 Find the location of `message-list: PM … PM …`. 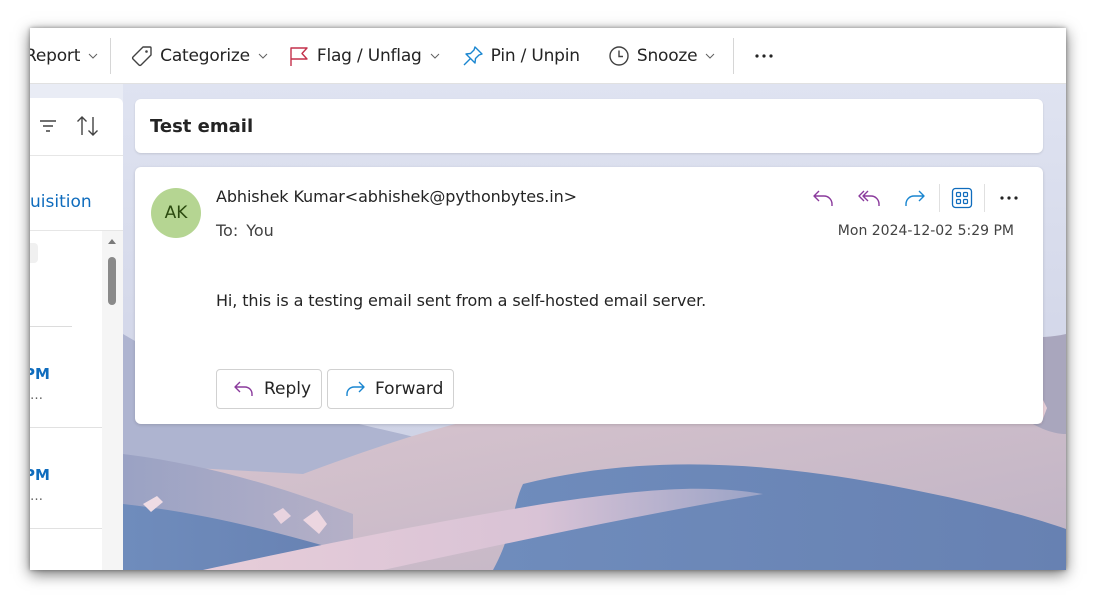

message-list: PM … PM … is located at coordinates (66, 400).